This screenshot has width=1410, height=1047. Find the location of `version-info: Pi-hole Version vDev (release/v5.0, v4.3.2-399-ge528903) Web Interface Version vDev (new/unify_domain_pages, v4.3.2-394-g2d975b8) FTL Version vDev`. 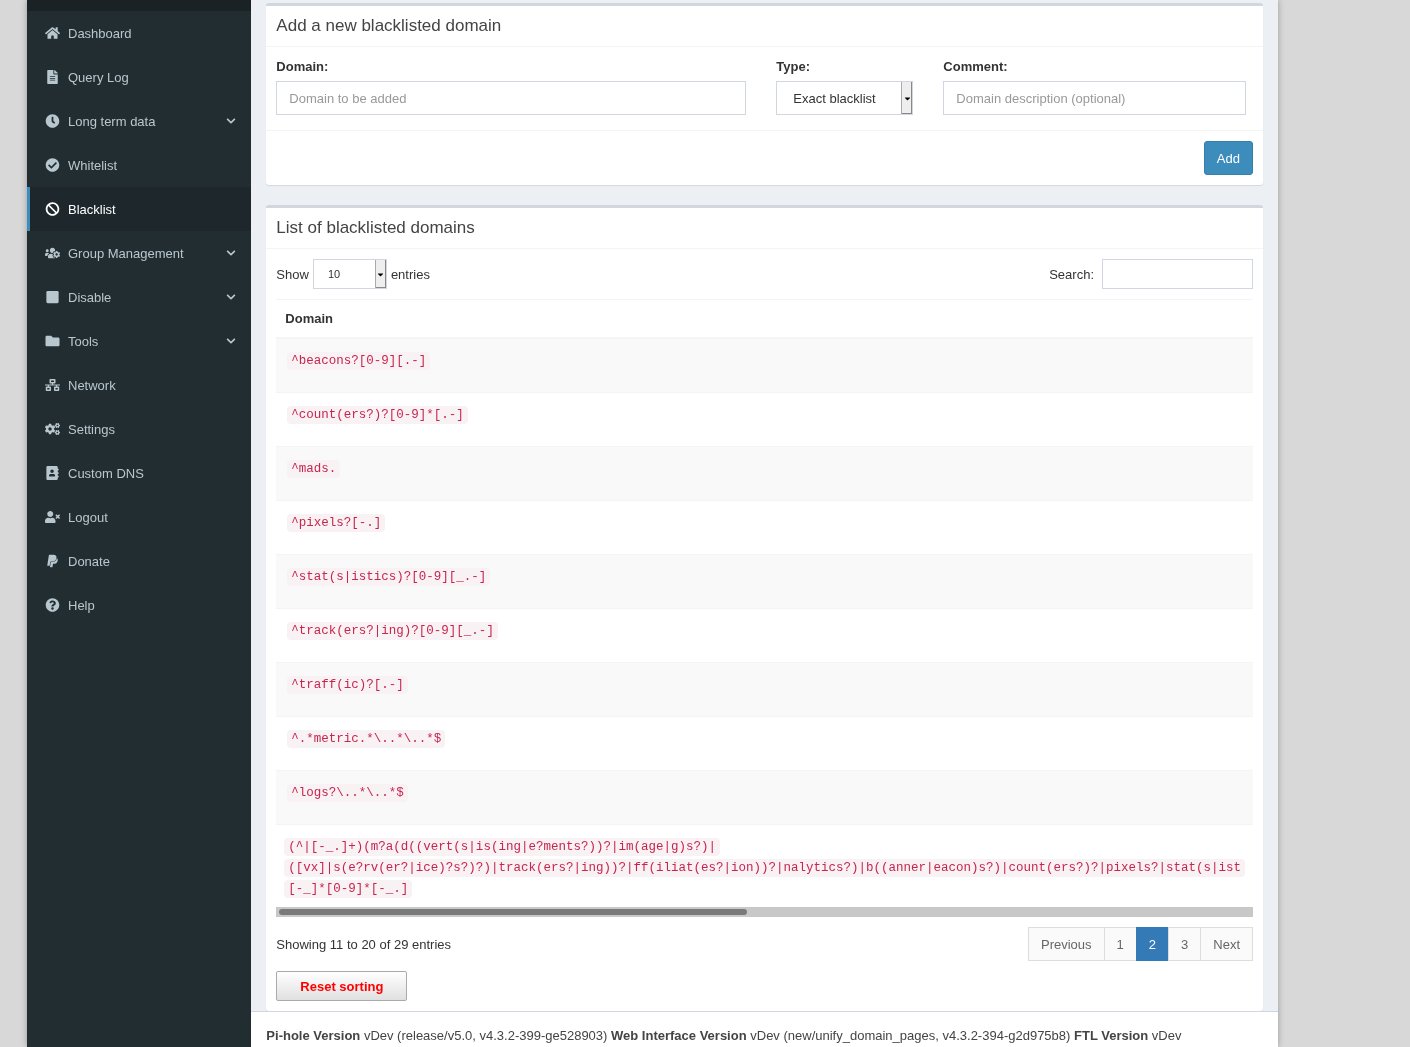

version-info: Pi-hole Version vDev (release/v5.0, v4.3.2-399-ge528903) Web Interface Version vDev (new/unify_domain_pages, v4.3.2-394-g2d975b8) FTL Version vDev is located at coordinates (724, 1035).